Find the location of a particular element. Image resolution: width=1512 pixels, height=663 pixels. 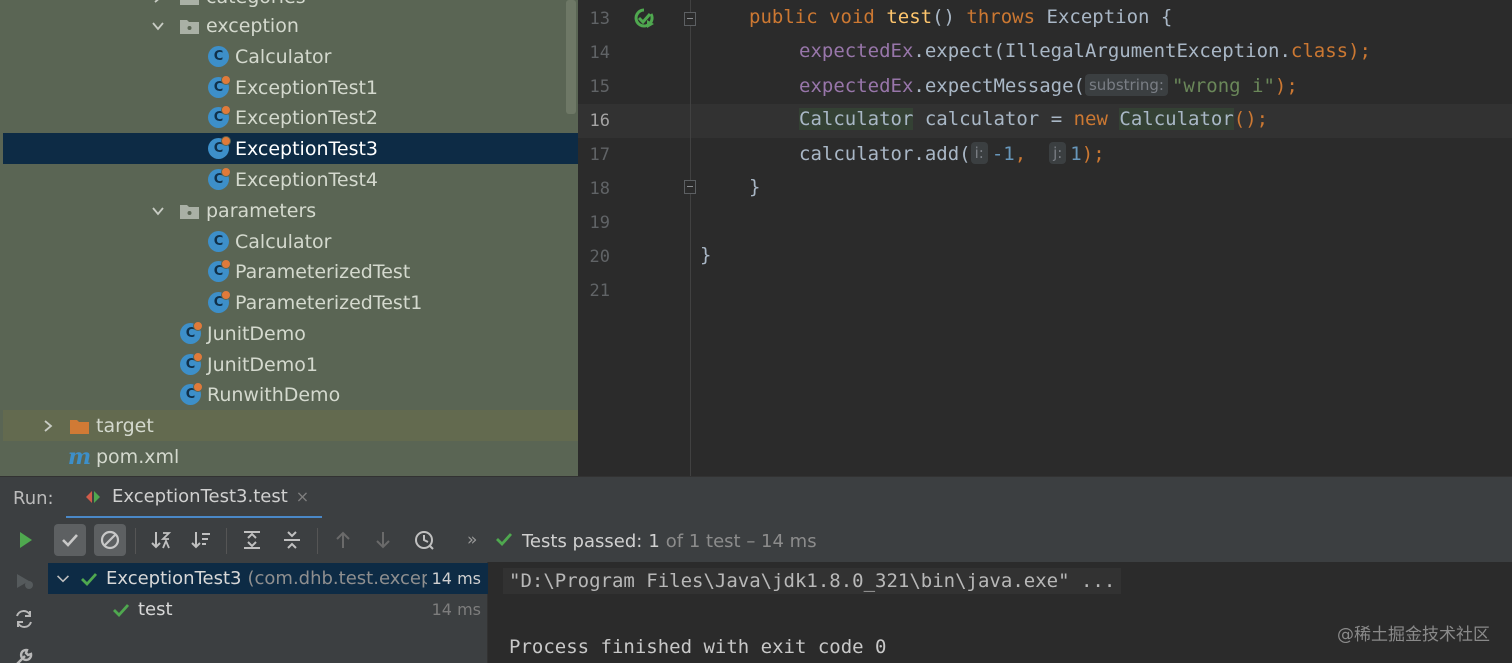

tree-item-runwithdemo: C RunwithDemo is located at coordinates (290, 394).